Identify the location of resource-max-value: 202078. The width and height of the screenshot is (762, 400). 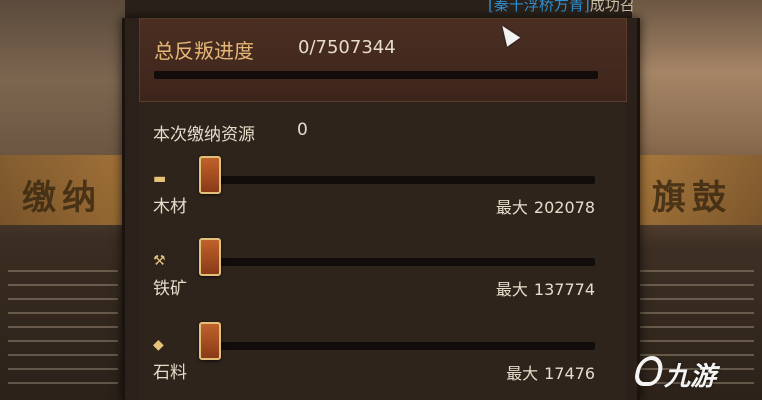
(564, 207).